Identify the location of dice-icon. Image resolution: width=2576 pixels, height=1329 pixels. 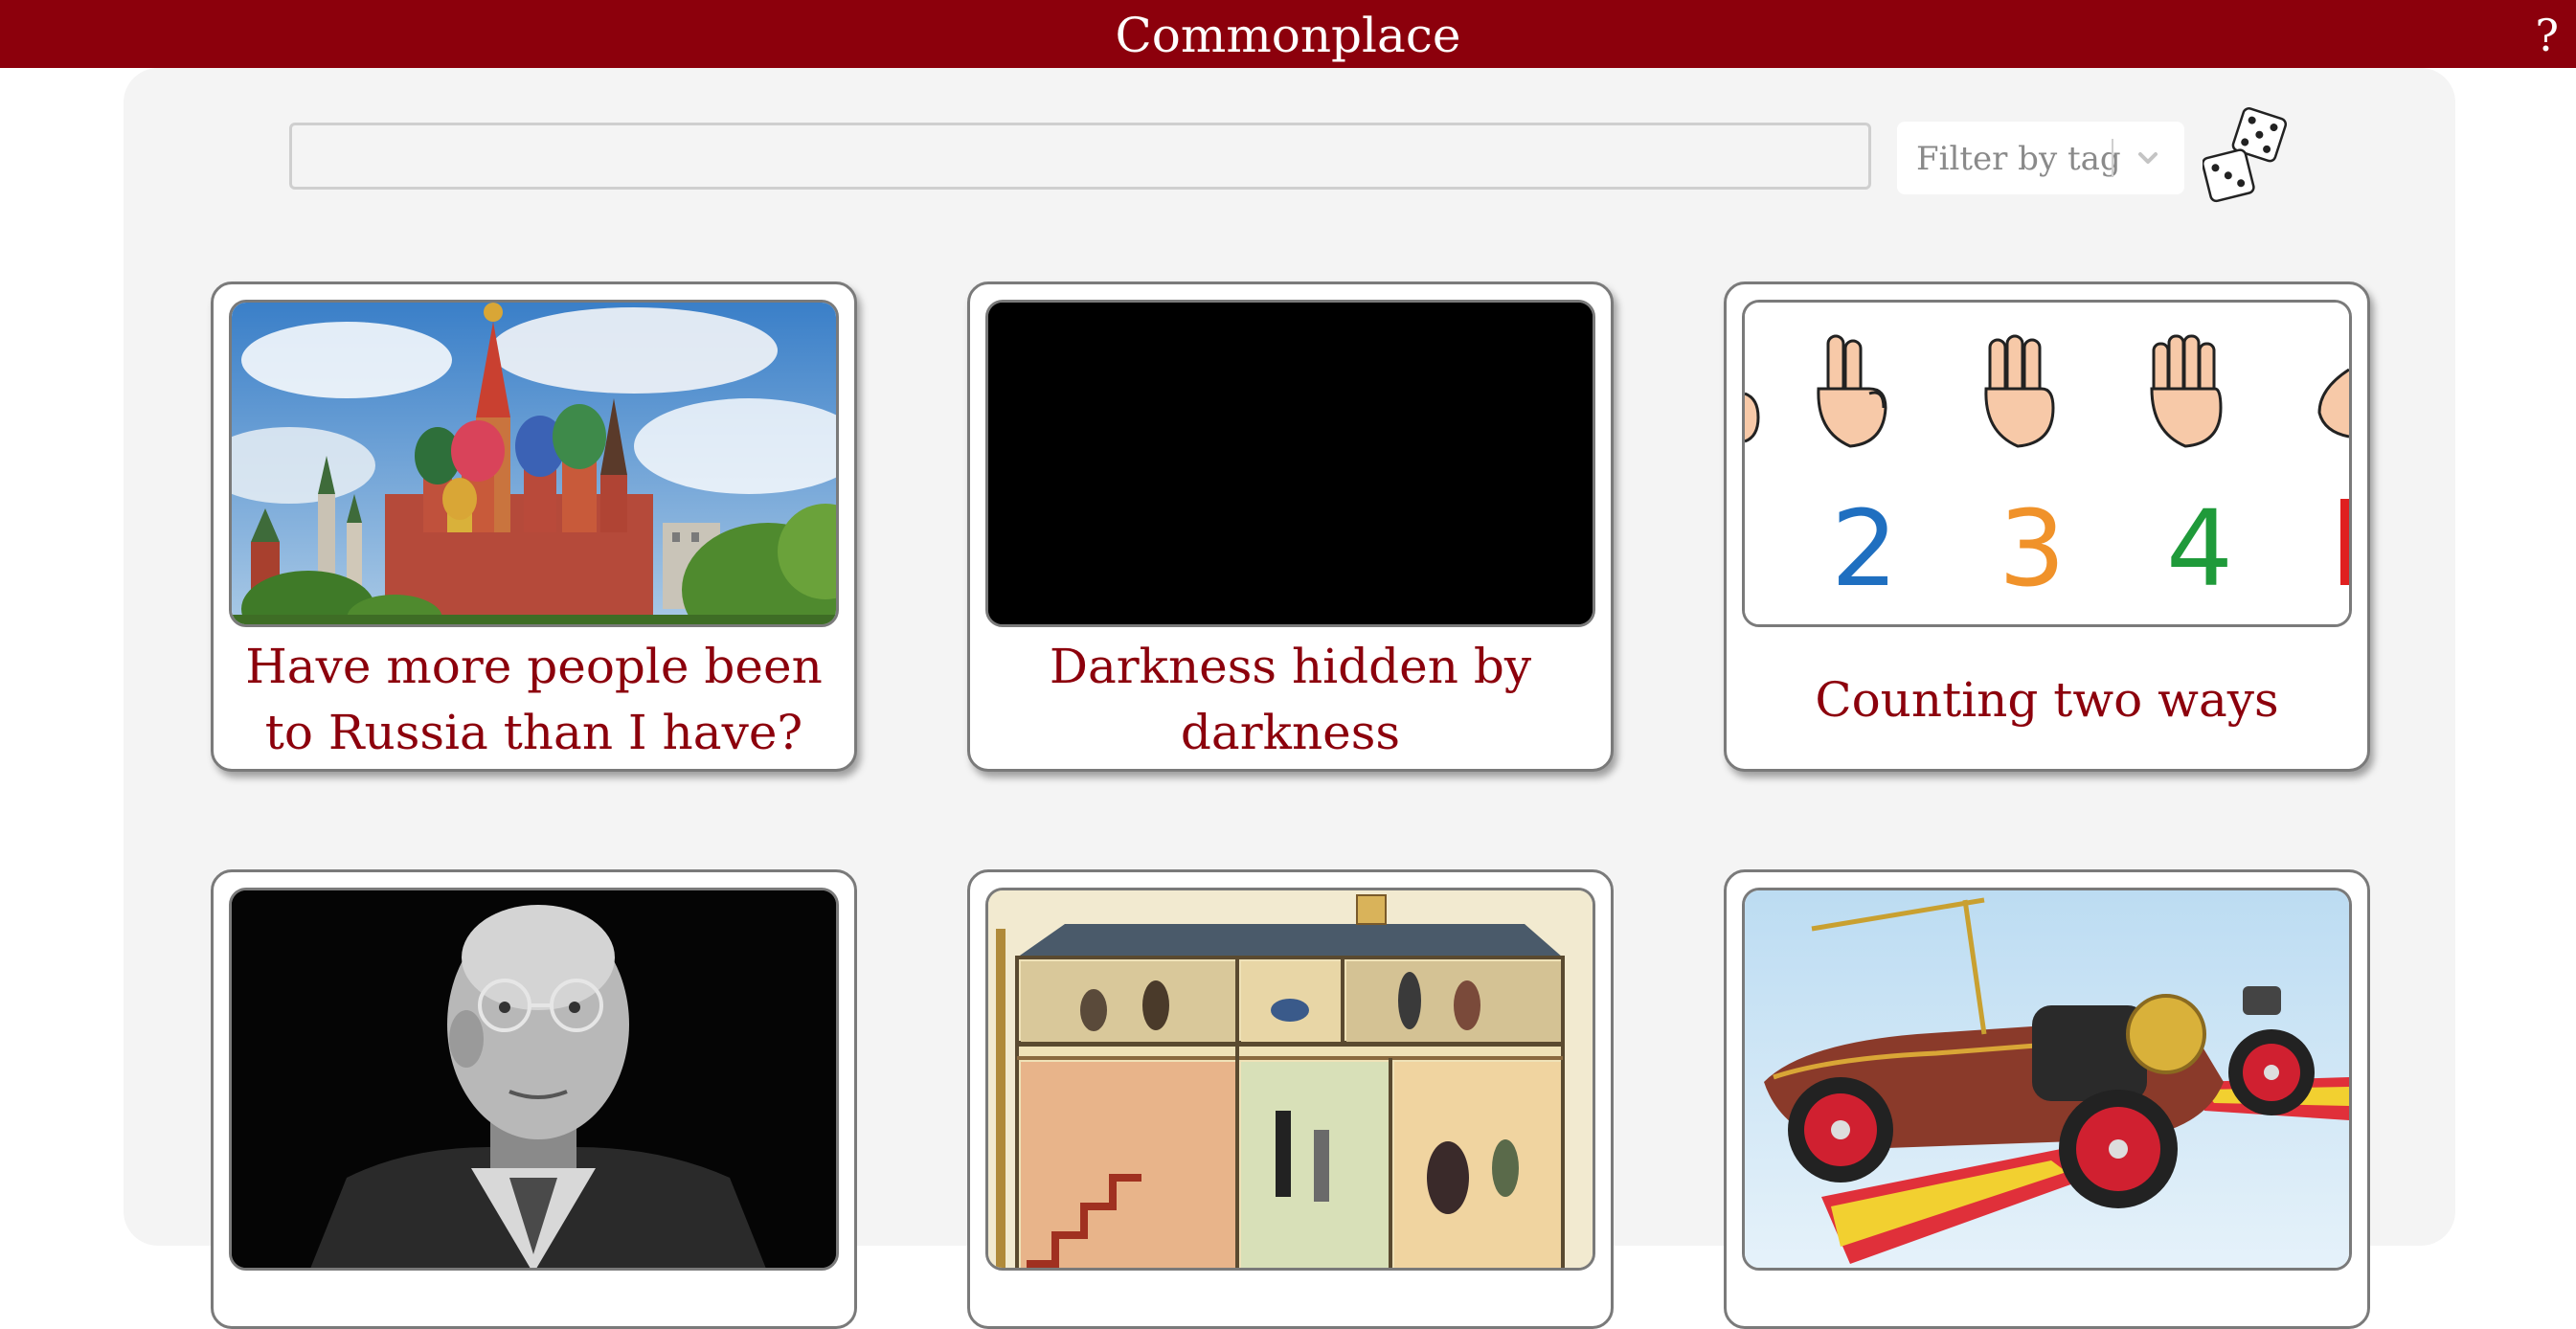
(2245, 157).